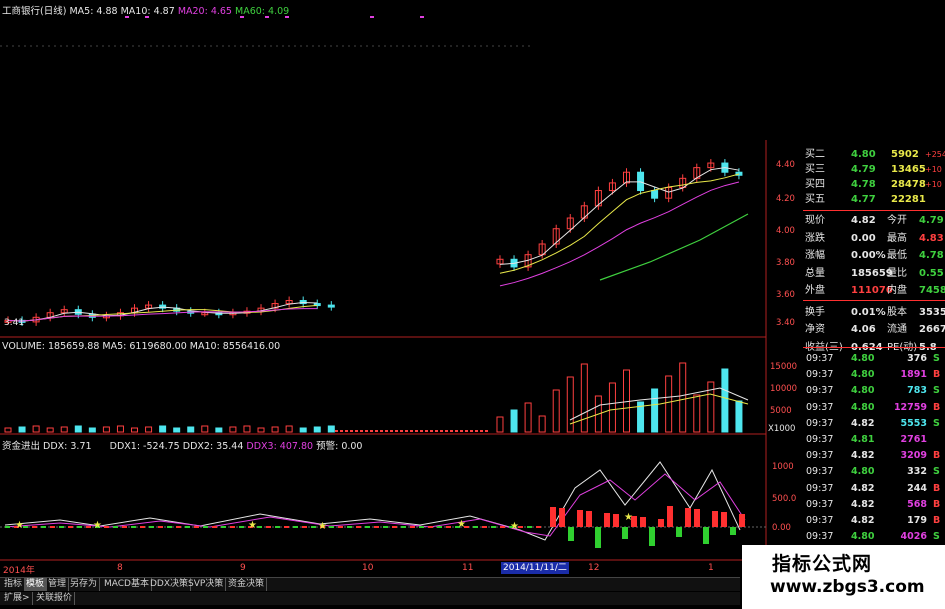 Image resolution: width=945 pixels, height=609 pixels. I want to click on tick-row: 09:37 4.82 3209 B, so click(874, 456).